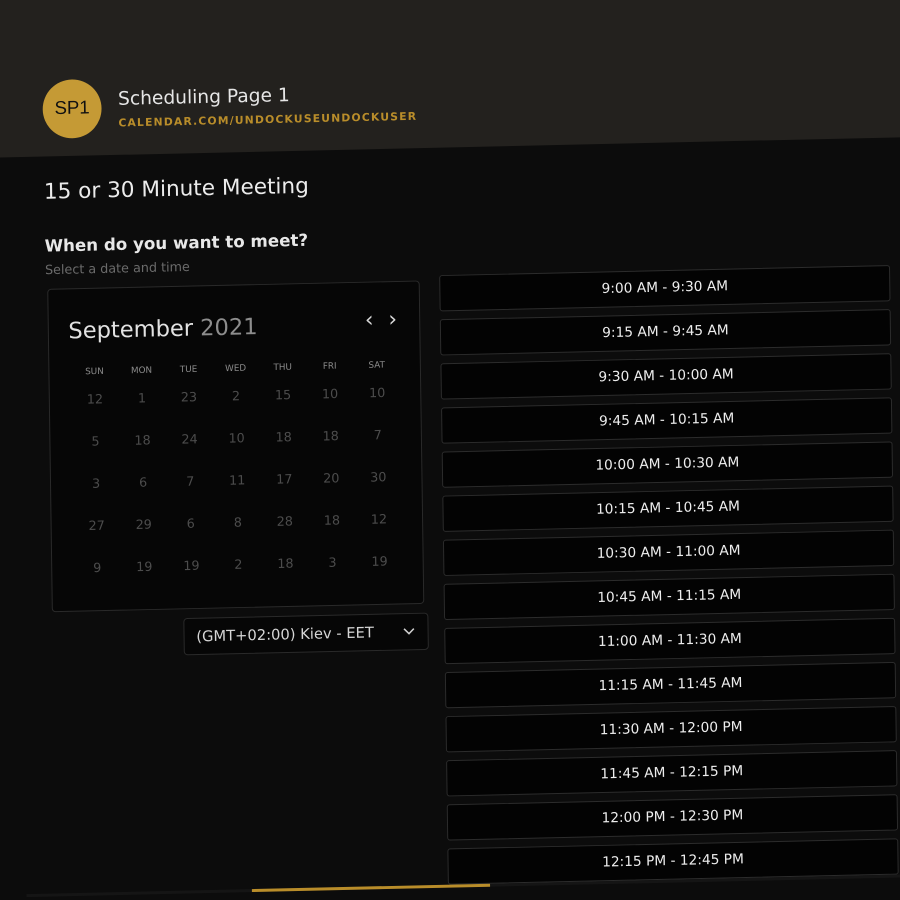 This screenshot has height=900, width=900. I want to click on timezone-select: (GMT+02:00) Kiev - EET, so click(306, 634).